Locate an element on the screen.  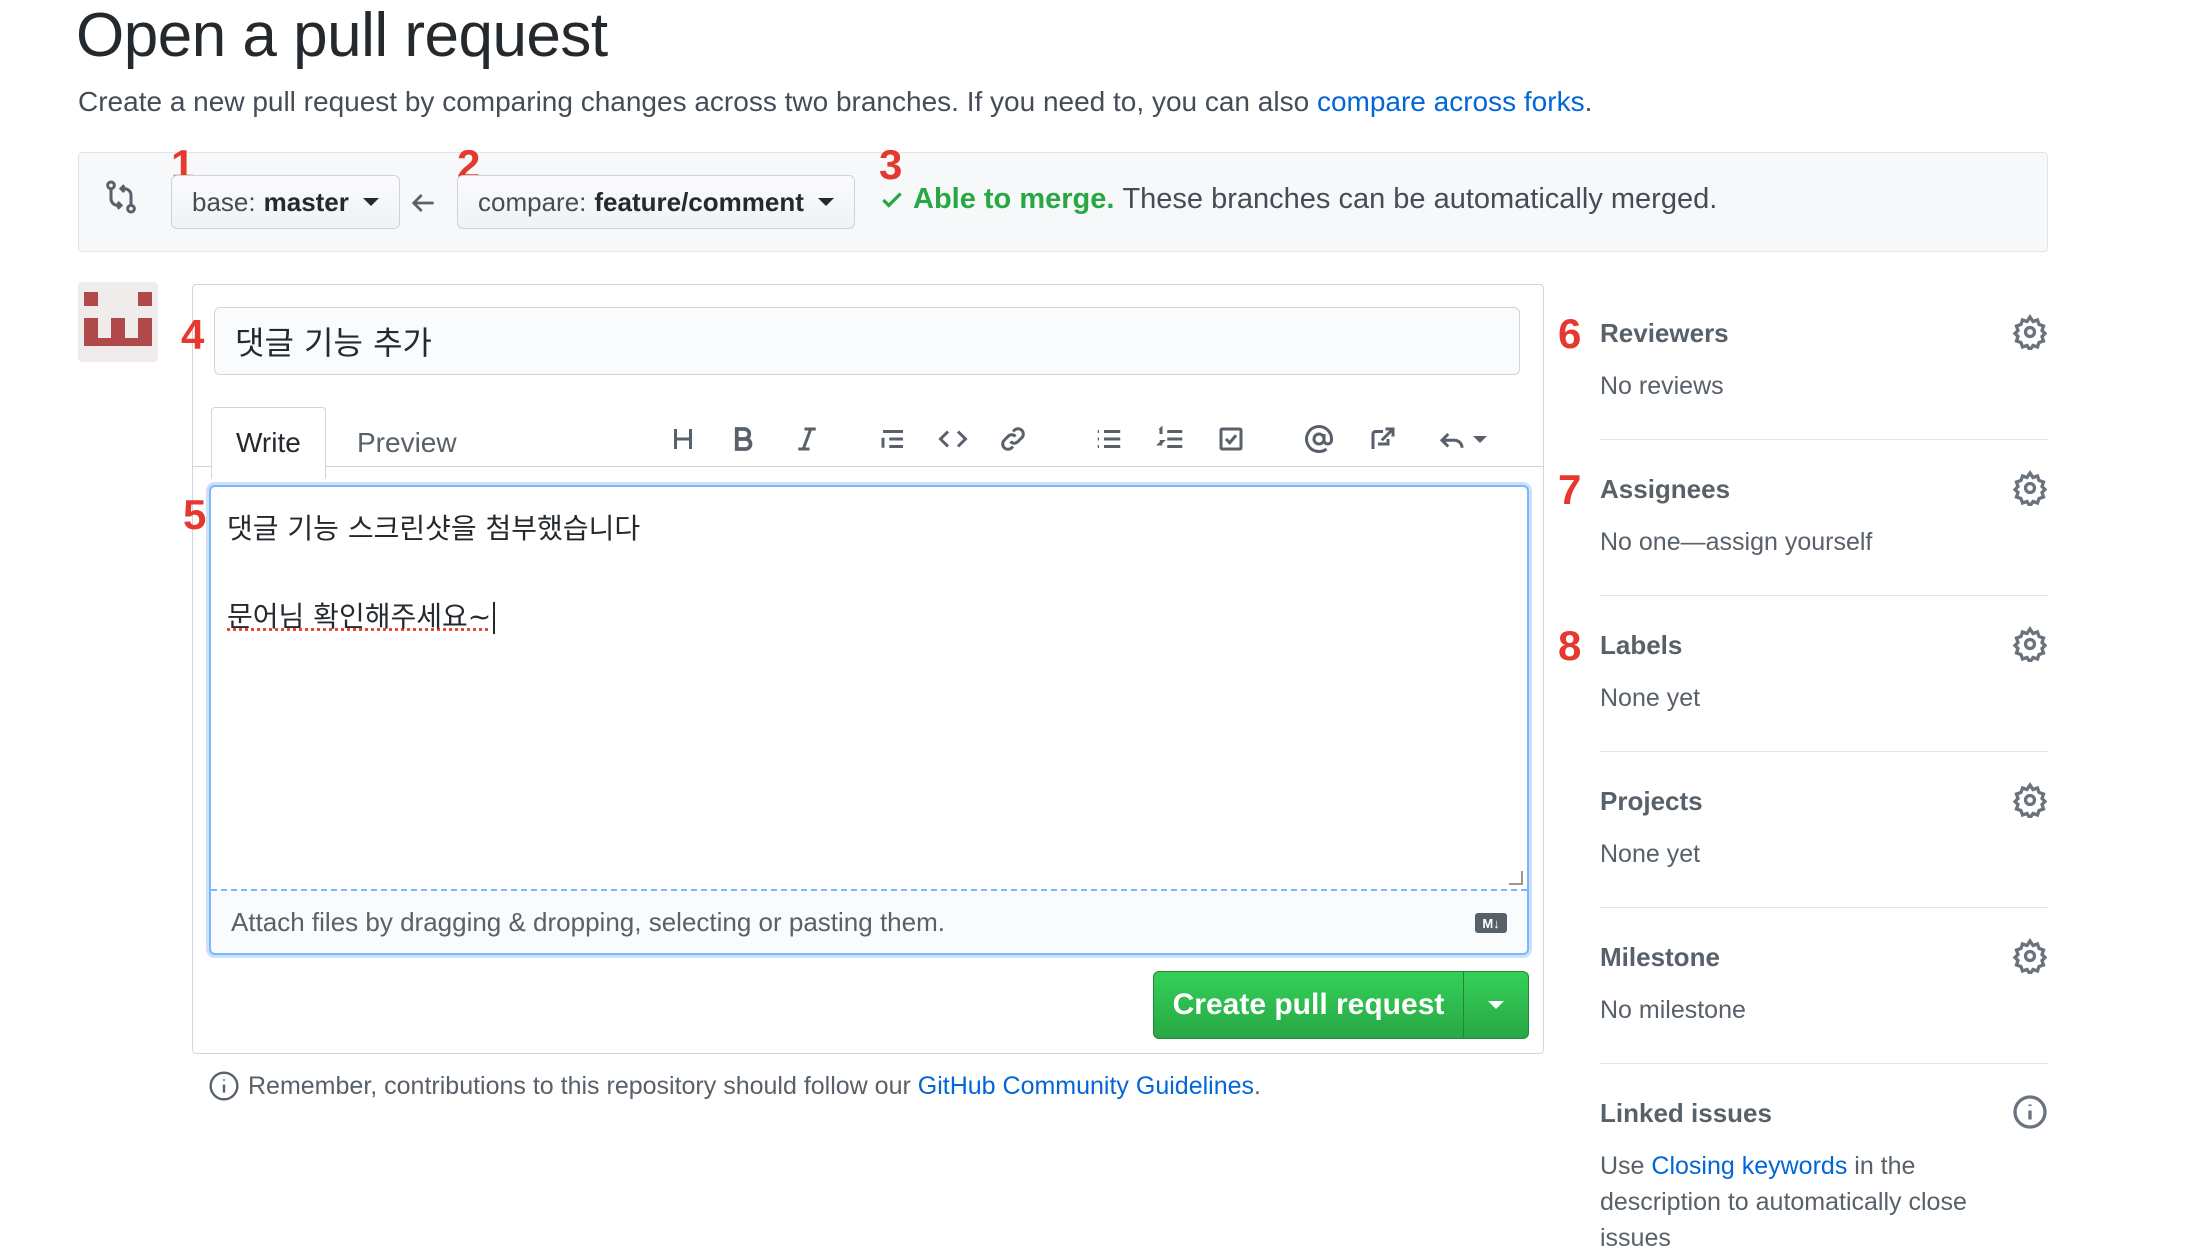
sidebar-assignees: 7 Assignees No one—assign yourself is located at coordinates (1803, 531).